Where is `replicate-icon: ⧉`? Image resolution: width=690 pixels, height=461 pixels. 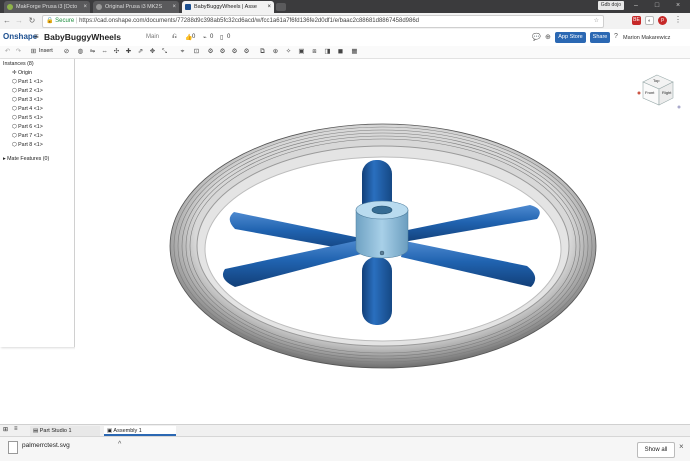 replicate-icon: ⧉ is located at coordinates (262, 51).